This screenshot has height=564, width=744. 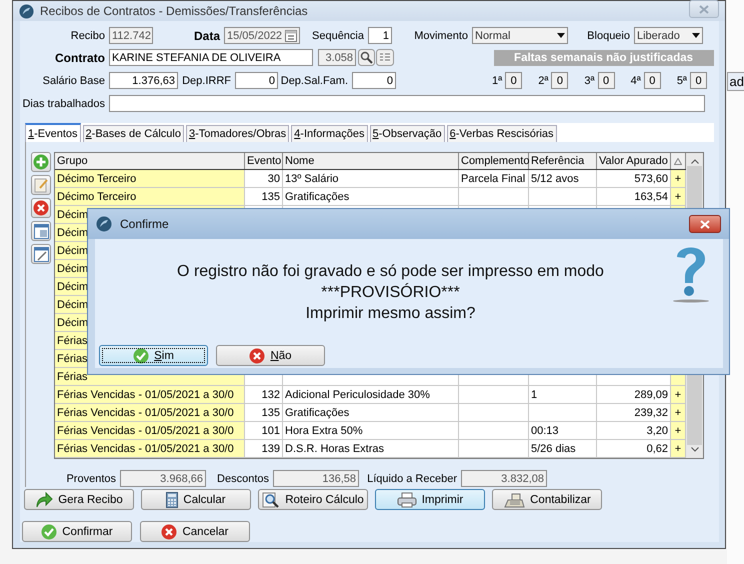 What do you see at coordinates (497, 80) in the screenshot?
I see `week-label: 1ª` at bounding box center [497, 80].